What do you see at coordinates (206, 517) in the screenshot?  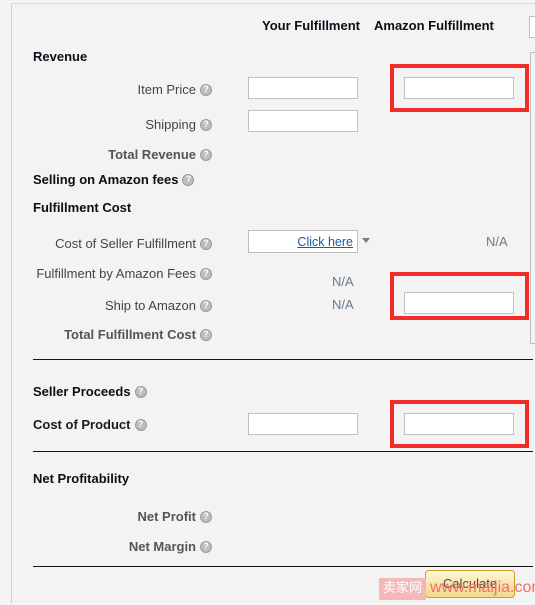 I see `help-icon-net-profit` at bounding box center [206, 517].